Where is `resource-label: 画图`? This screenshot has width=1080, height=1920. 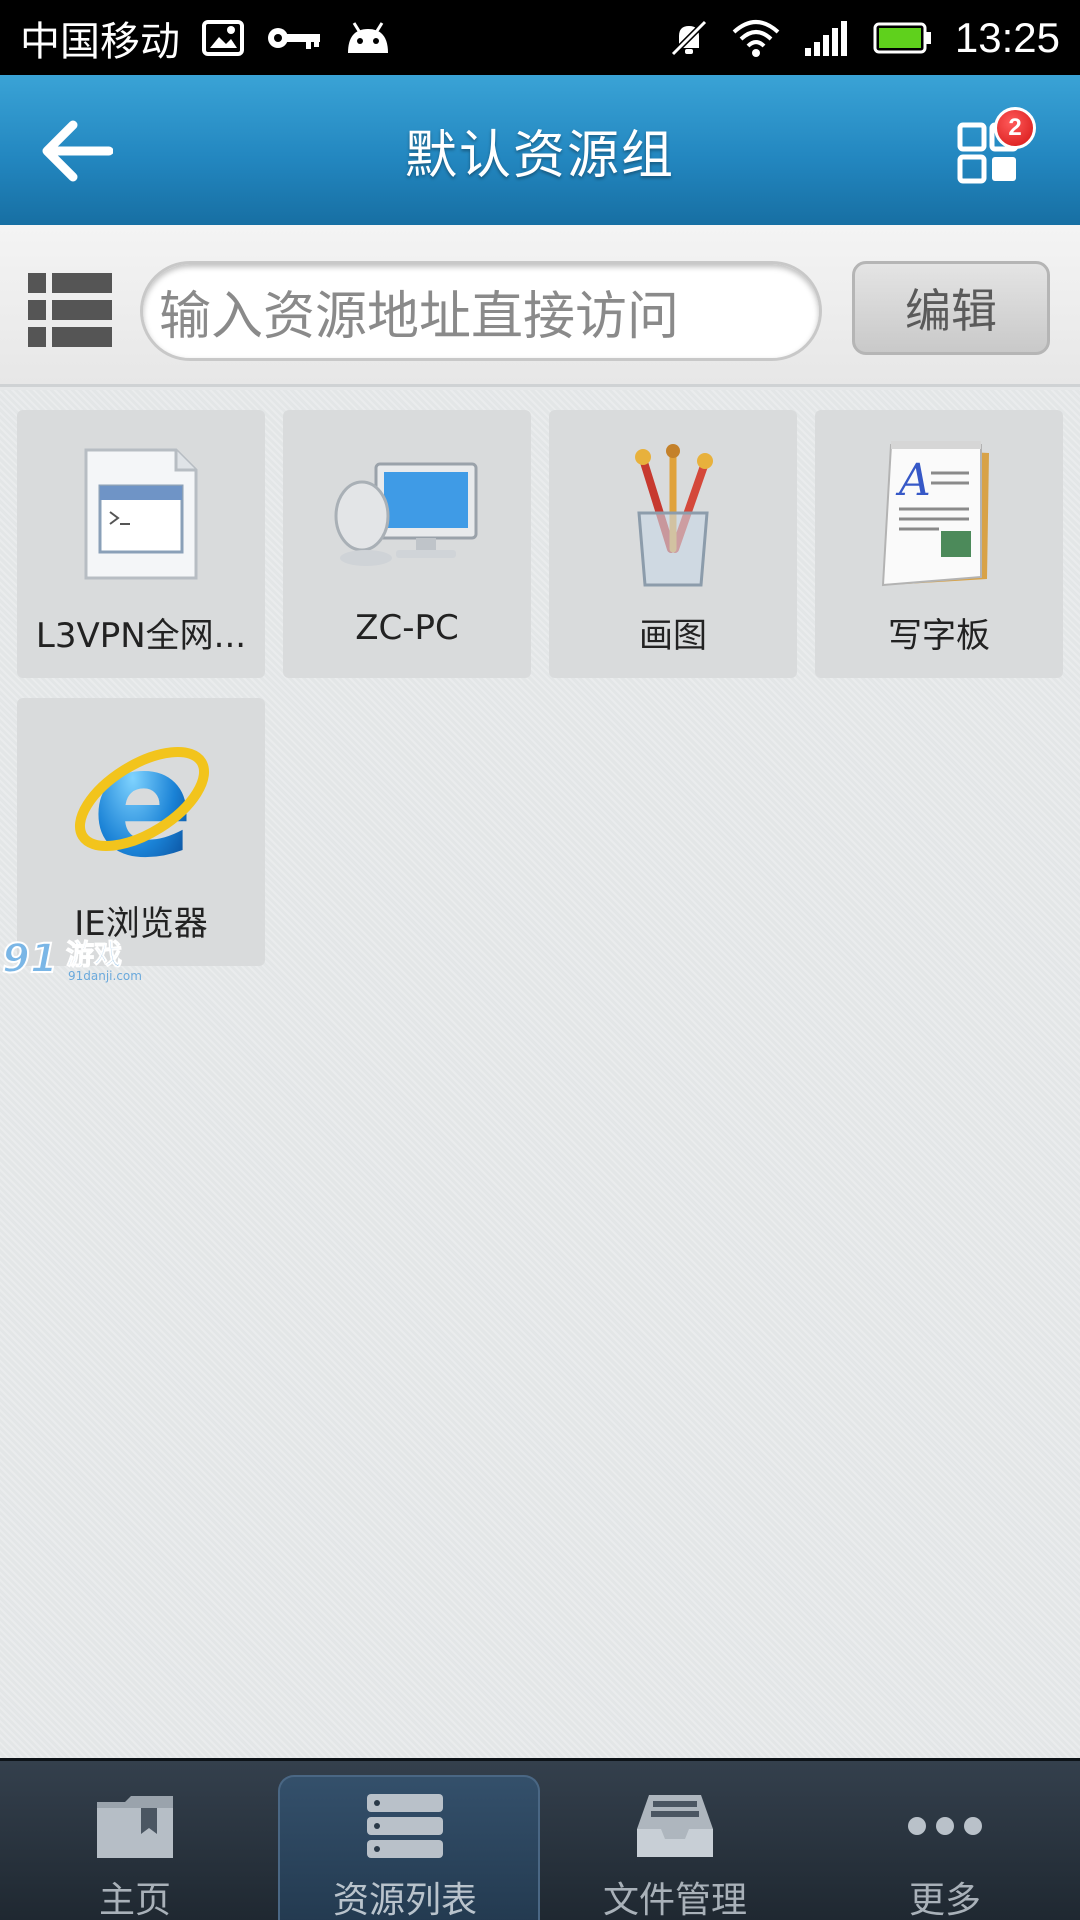 resource-label: 画图 is located at coordinates (673, 636).